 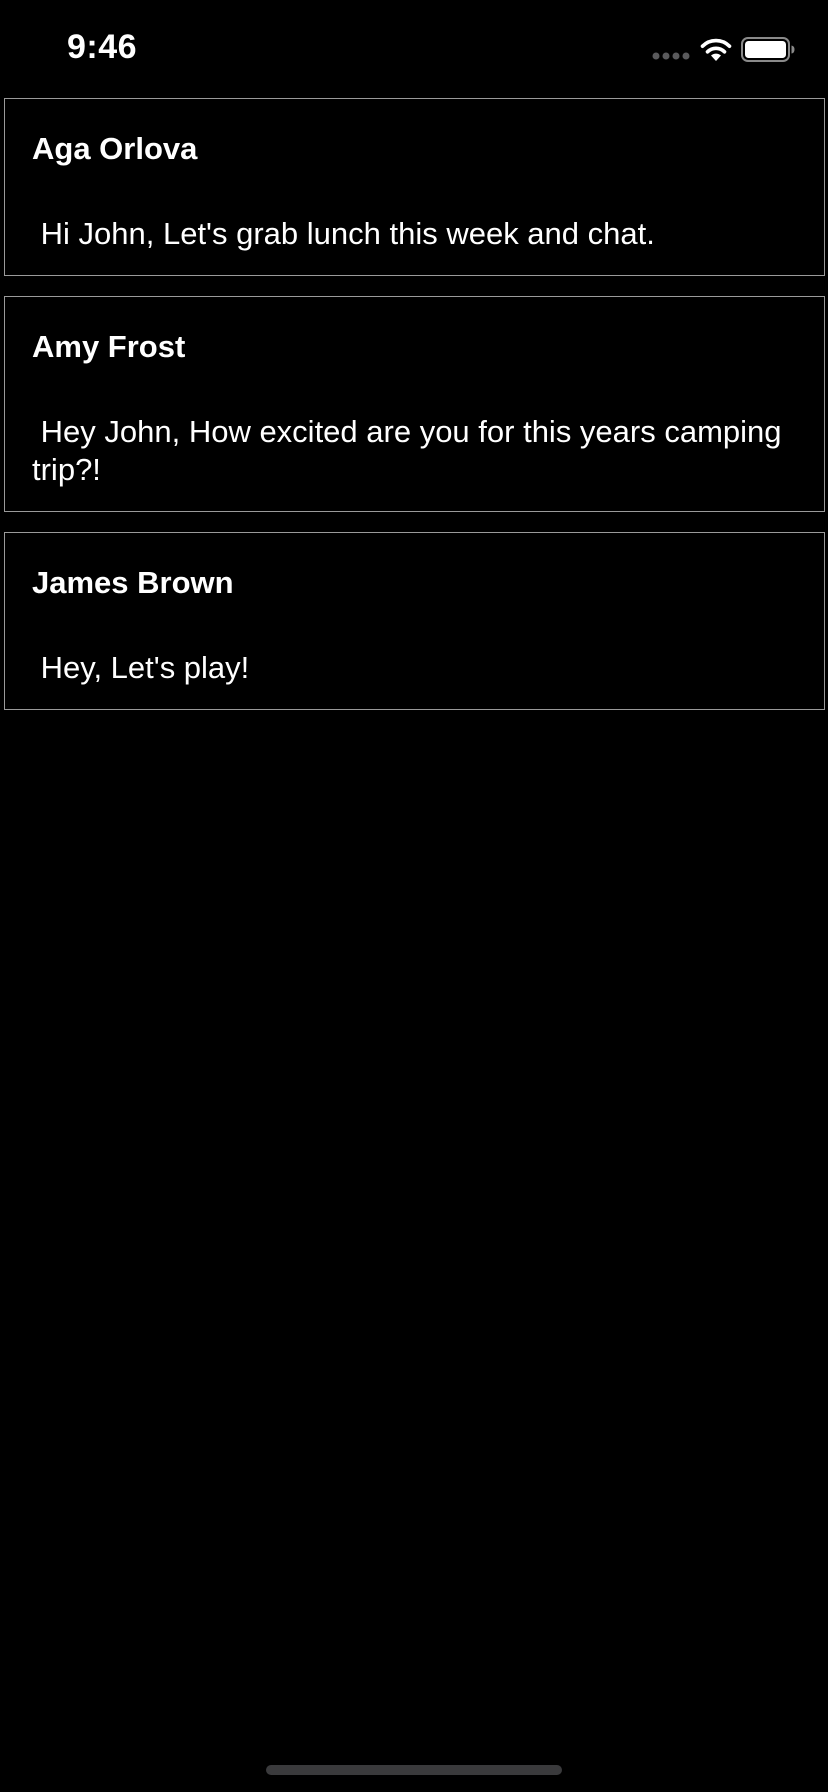 I want to click on message-sender: Amy Frost, so click(x=109, y=346).